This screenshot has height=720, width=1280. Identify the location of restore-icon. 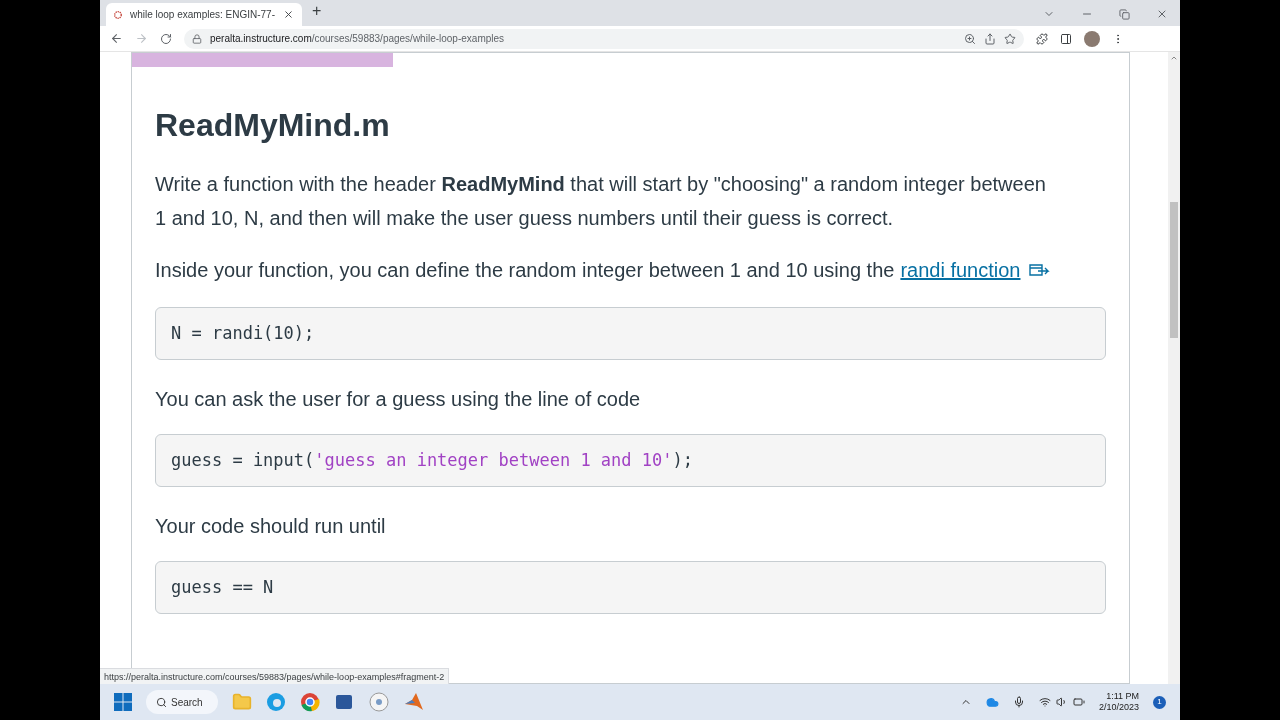
(1124, 14).